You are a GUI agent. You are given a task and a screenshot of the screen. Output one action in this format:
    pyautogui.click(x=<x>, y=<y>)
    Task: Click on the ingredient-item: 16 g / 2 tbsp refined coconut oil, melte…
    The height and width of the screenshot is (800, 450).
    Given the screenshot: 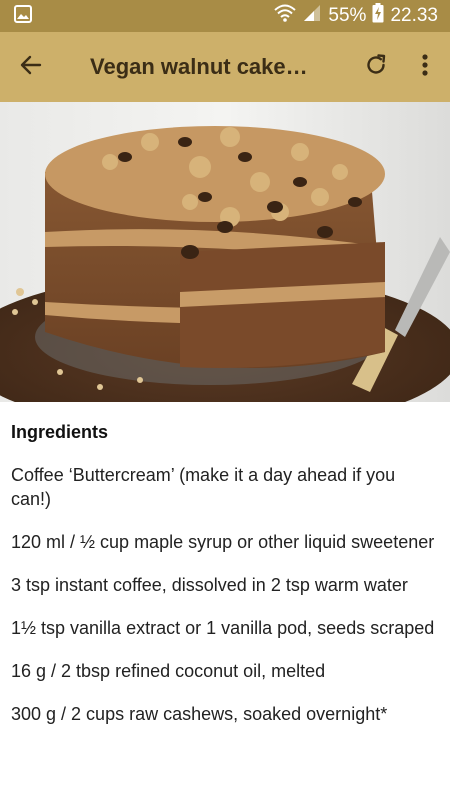 What is the action you would take?
    pyautogui.click(x=168, y=671)
    